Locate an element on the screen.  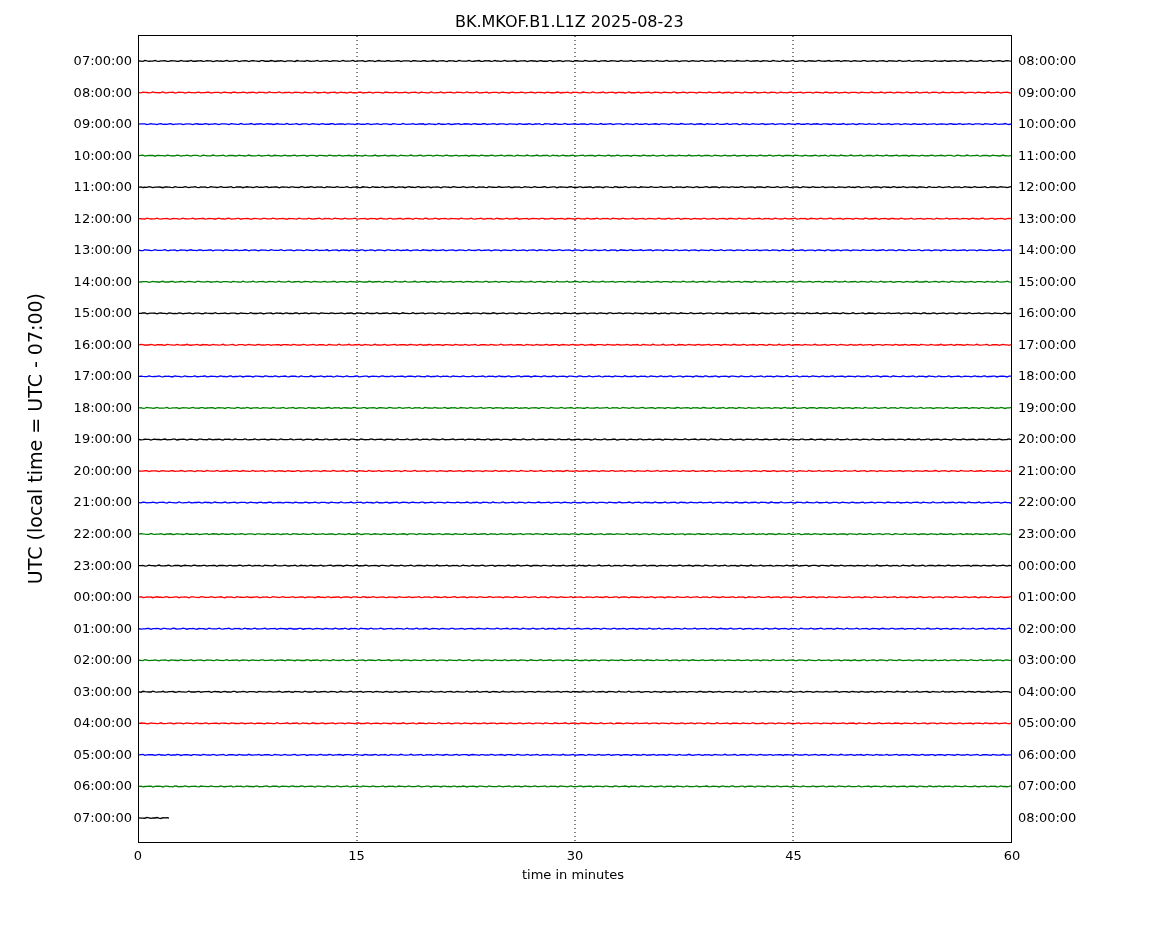
x-tick-label: 45 is located at coordinates (793, 855).